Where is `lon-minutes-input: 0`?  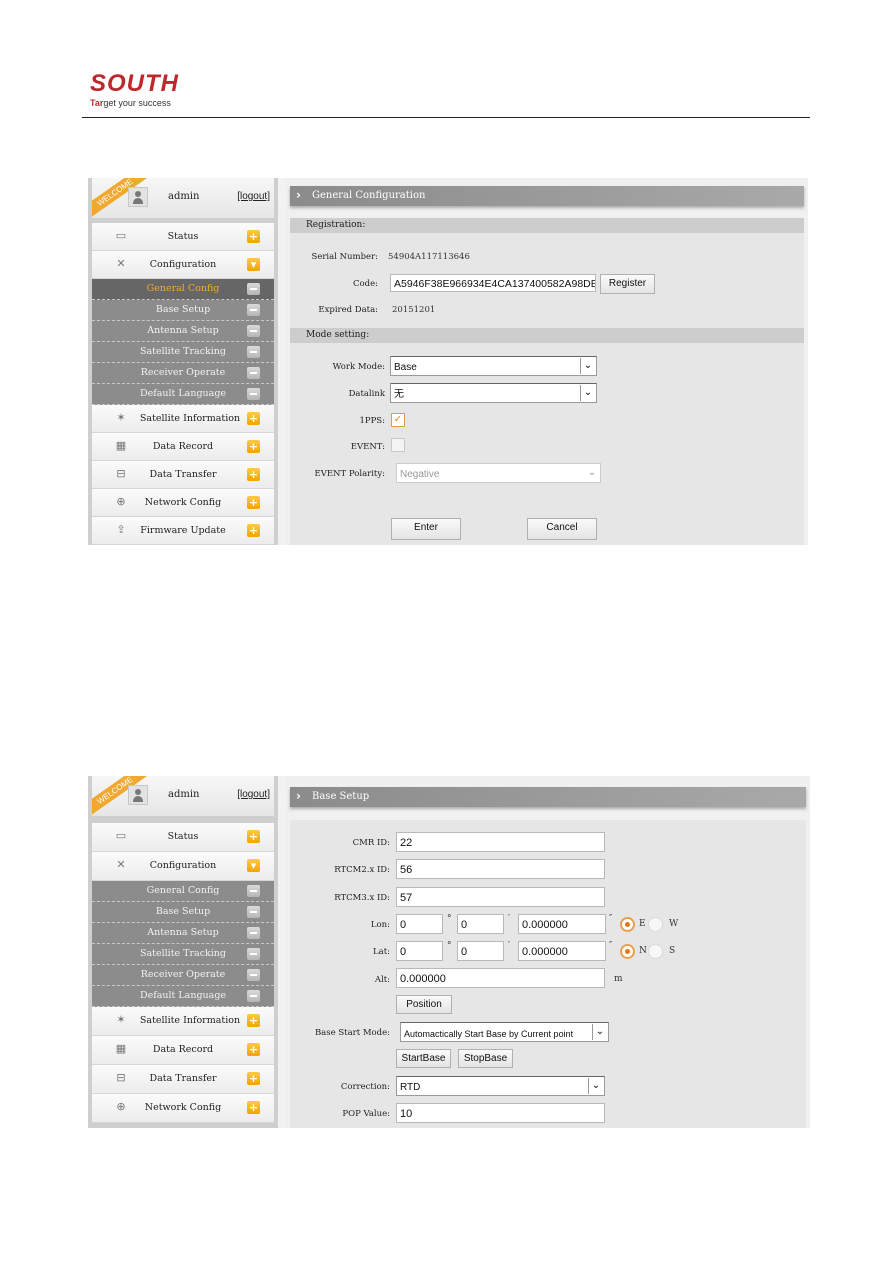
lon-minutes-input: 0 is located at coordinates (480, 924).